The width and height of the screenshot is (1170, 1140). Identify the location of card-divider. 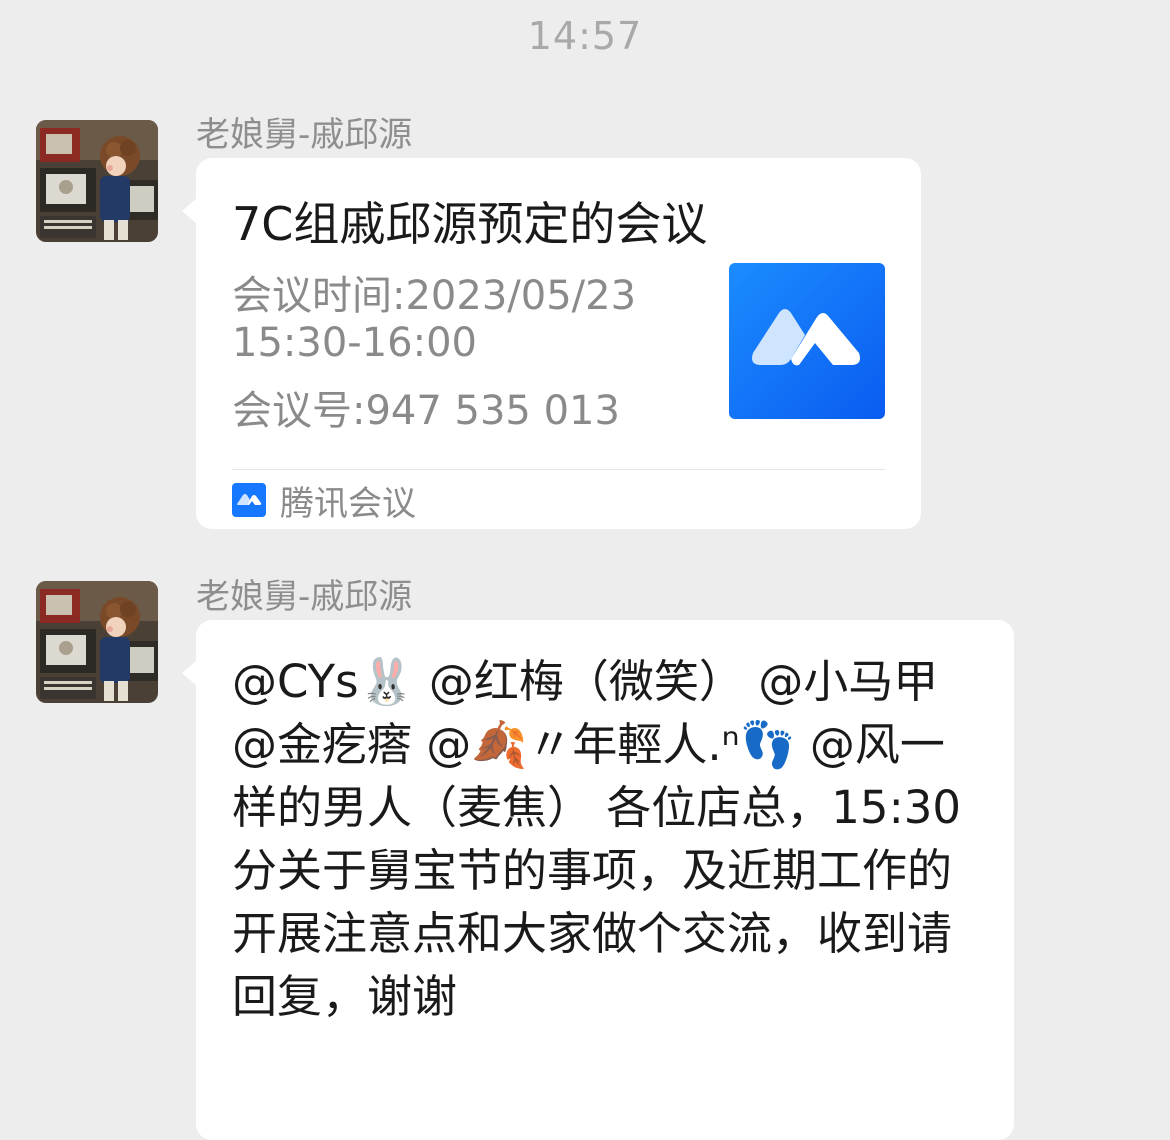
(558, 469).